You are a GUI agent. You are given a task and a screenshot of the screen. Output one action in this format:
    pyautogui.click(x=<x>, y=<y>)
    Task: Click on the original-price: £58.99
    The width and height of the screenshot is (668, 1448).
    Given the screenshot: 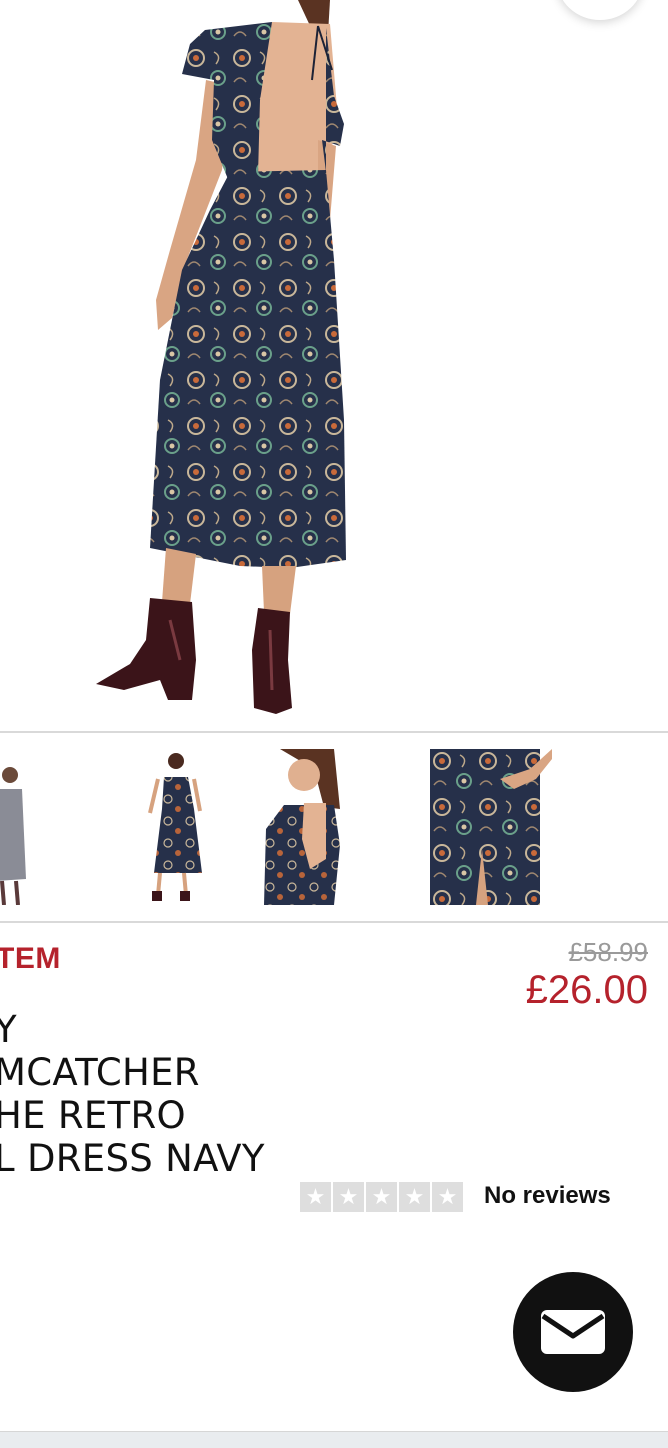 What is the action you would take?
    pyautogui.click(x=608, y=952)
    